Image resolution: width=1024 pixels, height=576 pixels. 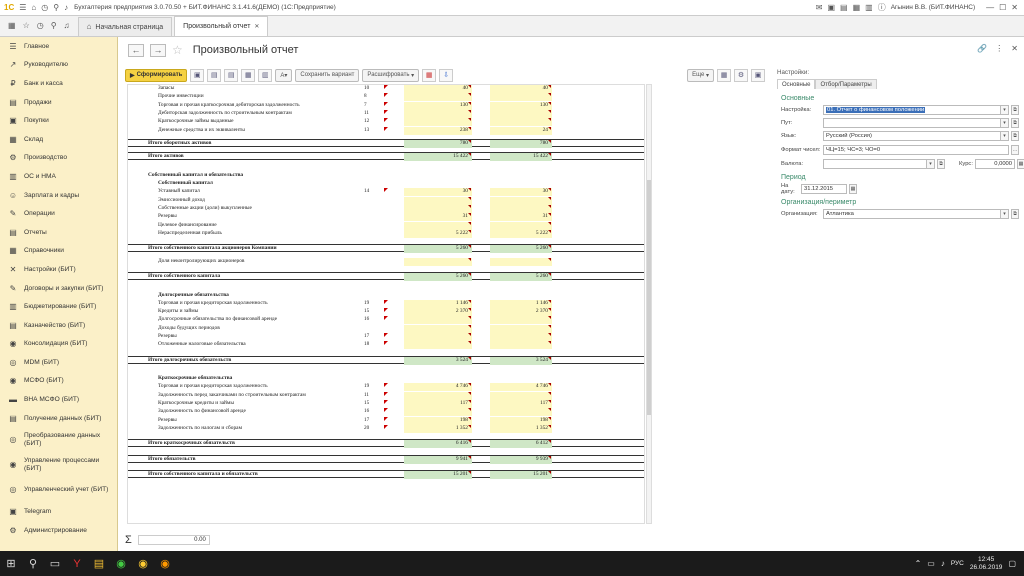 What do you see at coordinates (58, 120) in the screenshot?
I see `sidebar-item: ▣ Покупки` at bounding box center [58, 120].